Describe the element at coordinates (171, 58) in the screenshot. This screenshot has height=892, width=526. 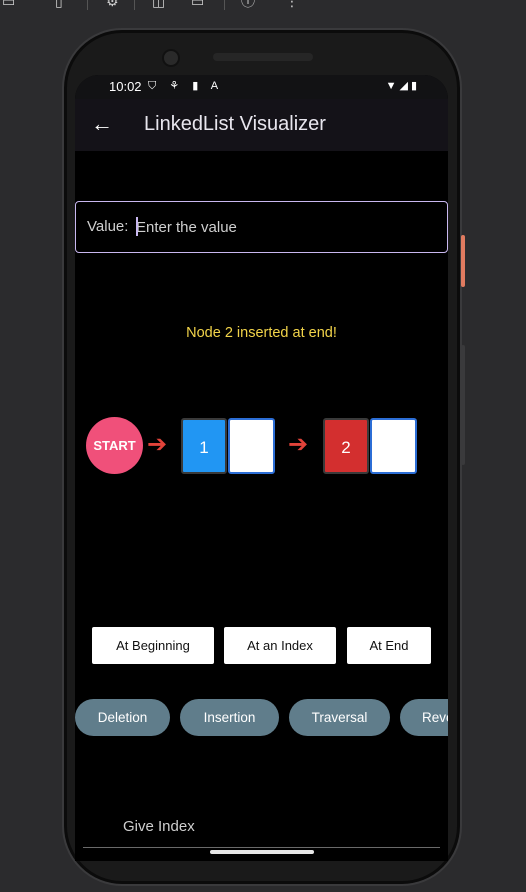
I see `front-camera` at that location.